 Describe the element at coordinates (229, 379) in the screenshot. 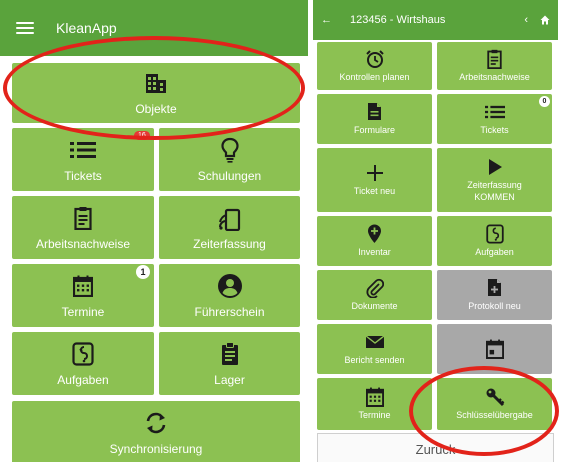

I see `lager-label: Lager` at that location.